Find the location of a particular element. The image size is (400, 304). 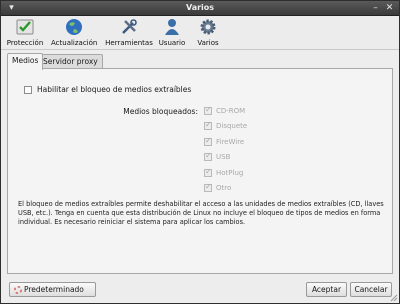

media-label-cdrom: CD-ROM is located at coordinates (231, 110).